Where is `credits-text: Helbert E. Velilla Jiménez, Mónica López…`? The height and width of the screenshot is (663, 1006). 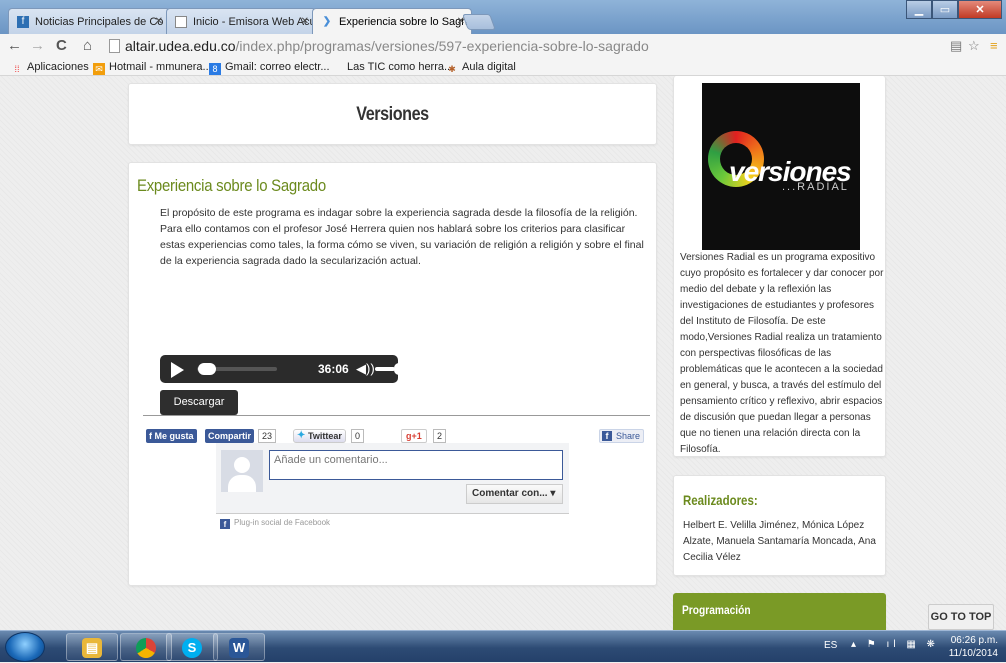 credits-text: Helbert E. Velilla Jiménez, Mónica López… is located at coordinates (779, 541).